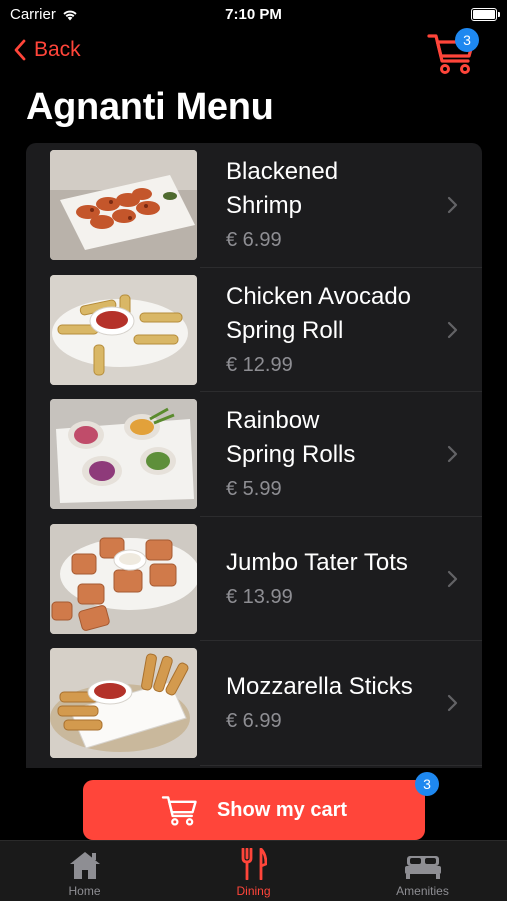  I want to click on menu-item-price: € 12.99, so click(259, 364).